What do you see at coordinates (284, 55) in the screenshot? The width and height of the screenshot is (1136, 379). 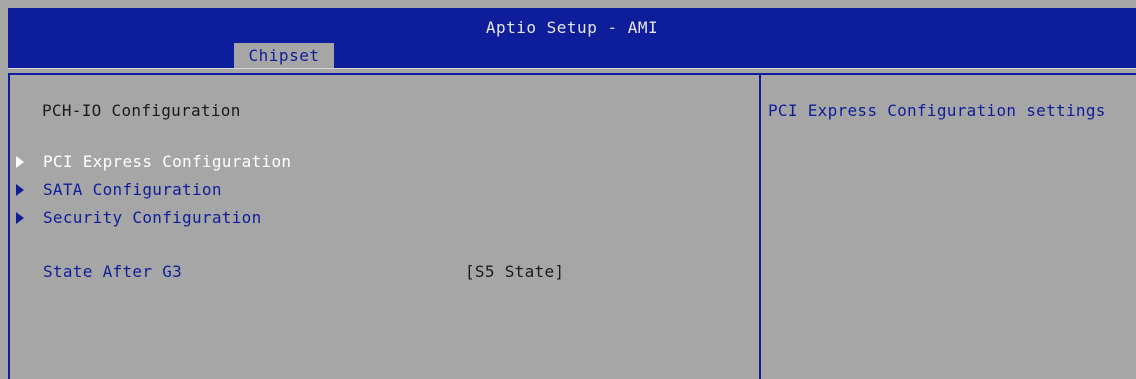 I see `tab-chipset: Chipset` at bounding box center [284, 55].